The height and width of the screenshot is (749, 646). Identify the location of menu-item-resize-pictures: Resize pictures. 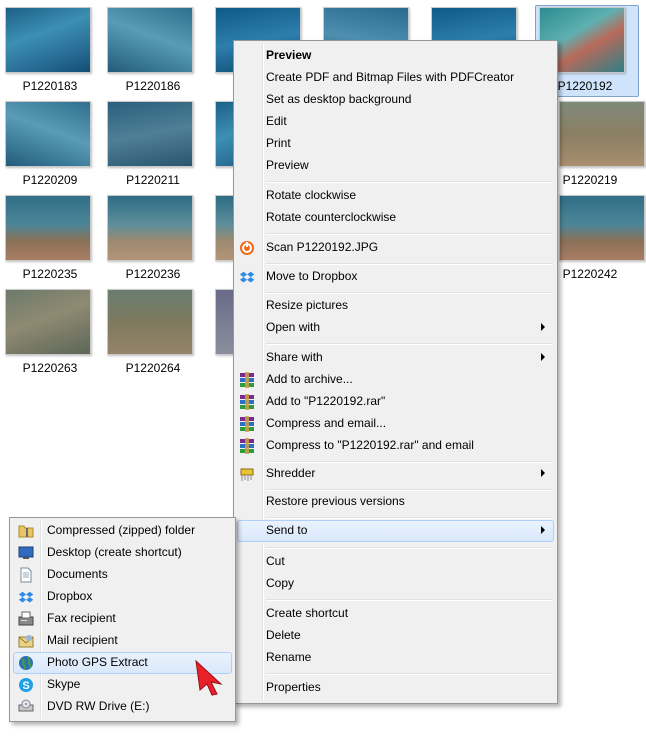
(395, 306).